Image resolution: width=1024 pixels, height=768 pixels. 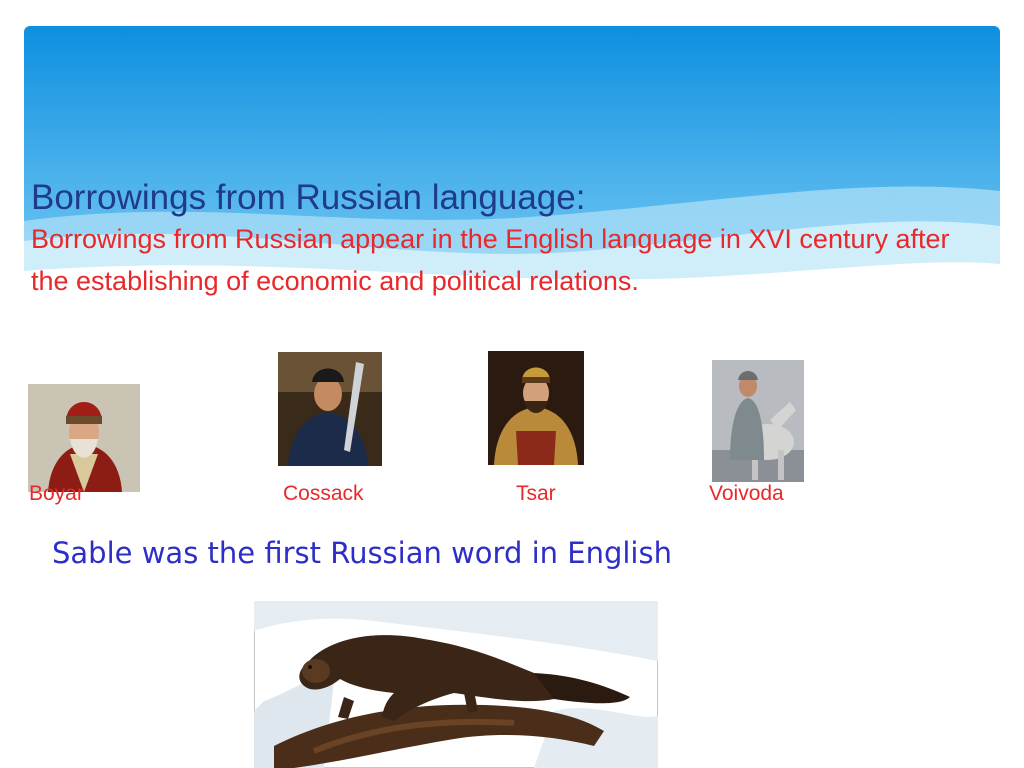 What do you see at coordinates (323, 493) in the screenshot?
I see `caption-cossack: Cossack` at bounding box center [323, 493].